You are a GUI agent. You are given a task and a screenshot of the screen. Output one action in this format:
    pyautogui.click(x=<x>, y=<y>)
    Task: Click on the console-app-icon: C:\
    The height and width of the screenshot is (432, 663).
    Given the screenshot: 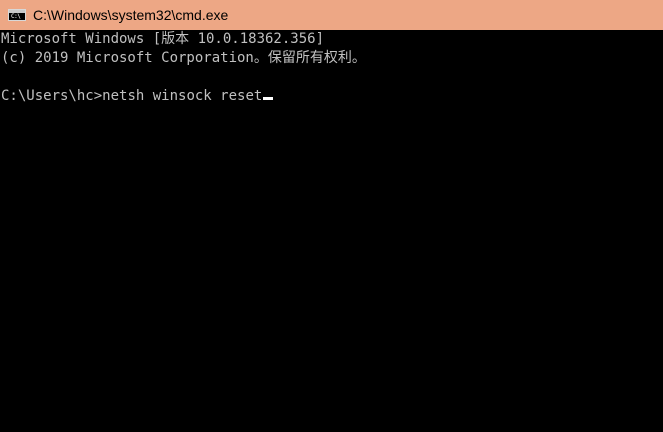 What is the action you would take?
    pyautogui.click(x=17, y=15)
    